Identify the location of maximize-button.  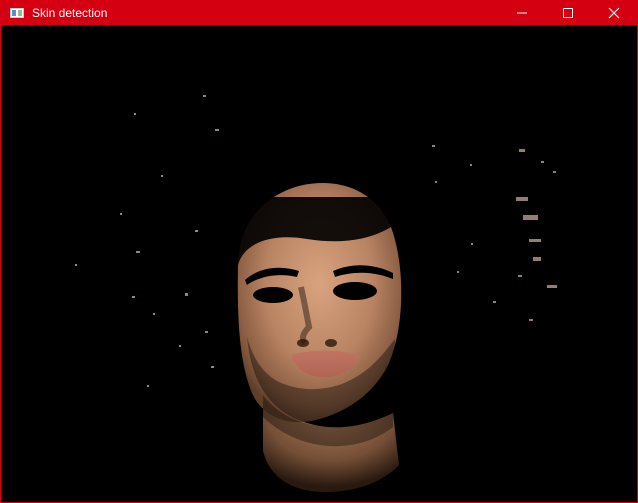
(568, 13).